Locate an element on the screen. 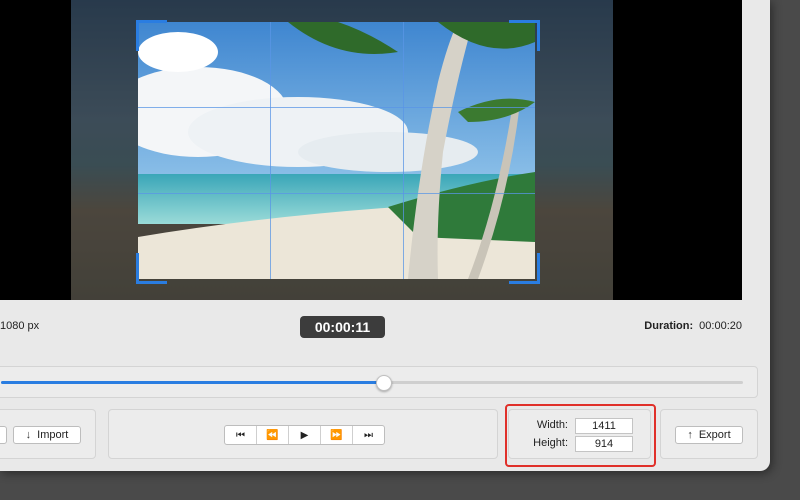  import-label: Import is located at coordinates (53, 435).